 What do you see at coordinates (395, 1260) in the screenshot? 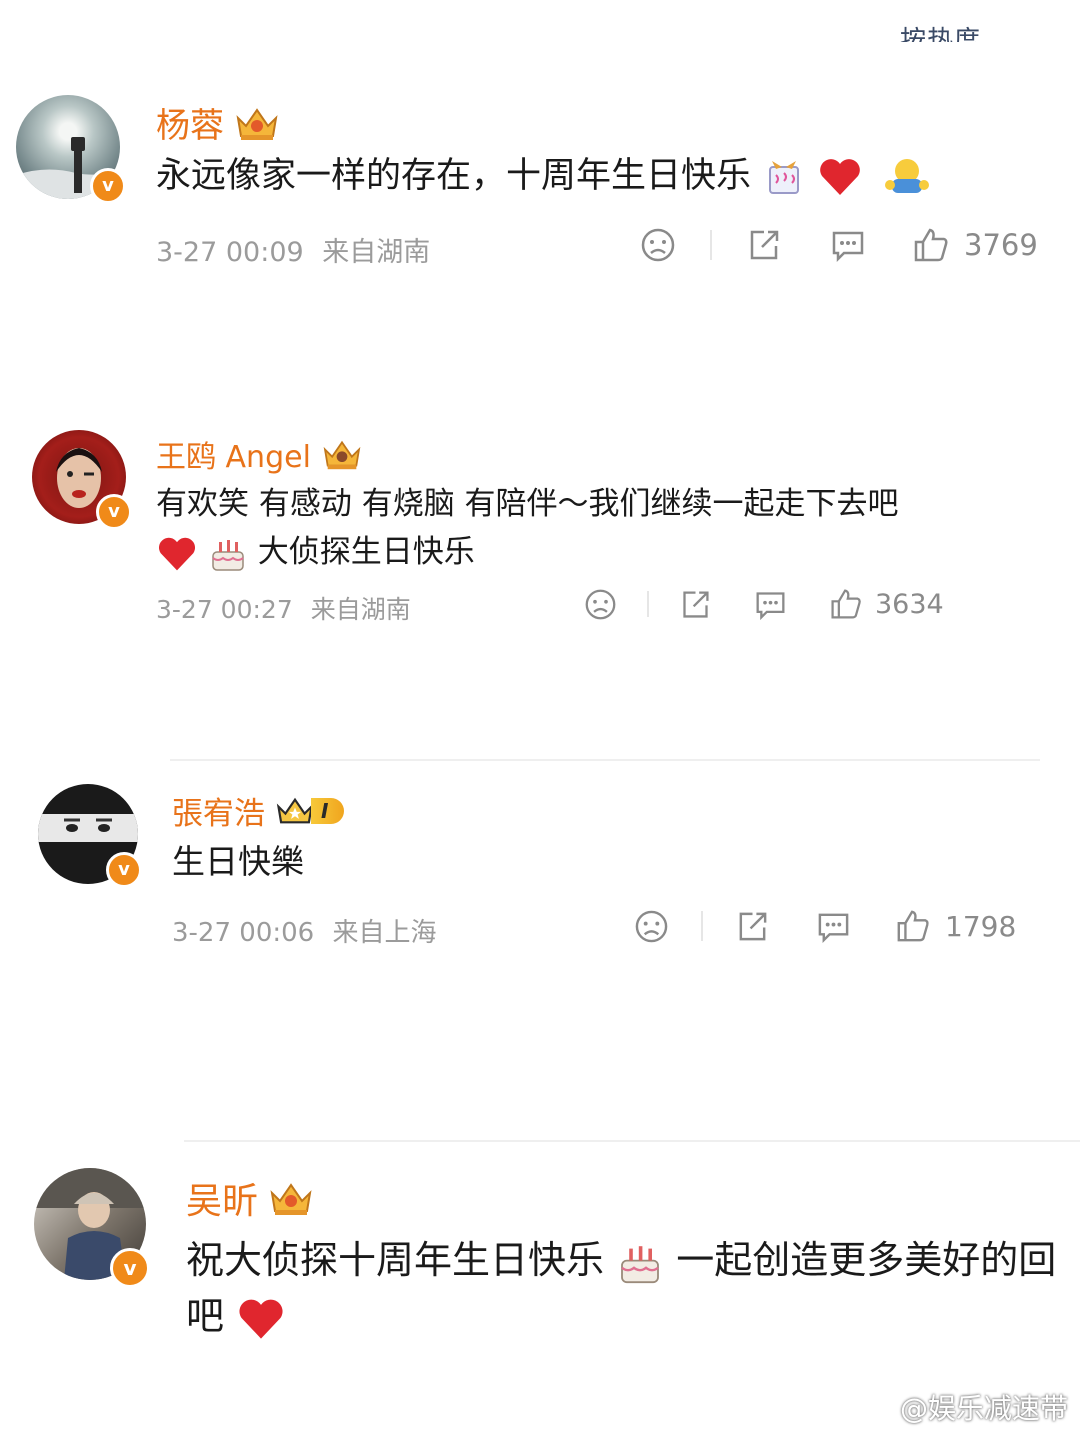
I see `comment-text-line1: 祝大侦探十周年生日快乐` at bounding box center [395, 1260].